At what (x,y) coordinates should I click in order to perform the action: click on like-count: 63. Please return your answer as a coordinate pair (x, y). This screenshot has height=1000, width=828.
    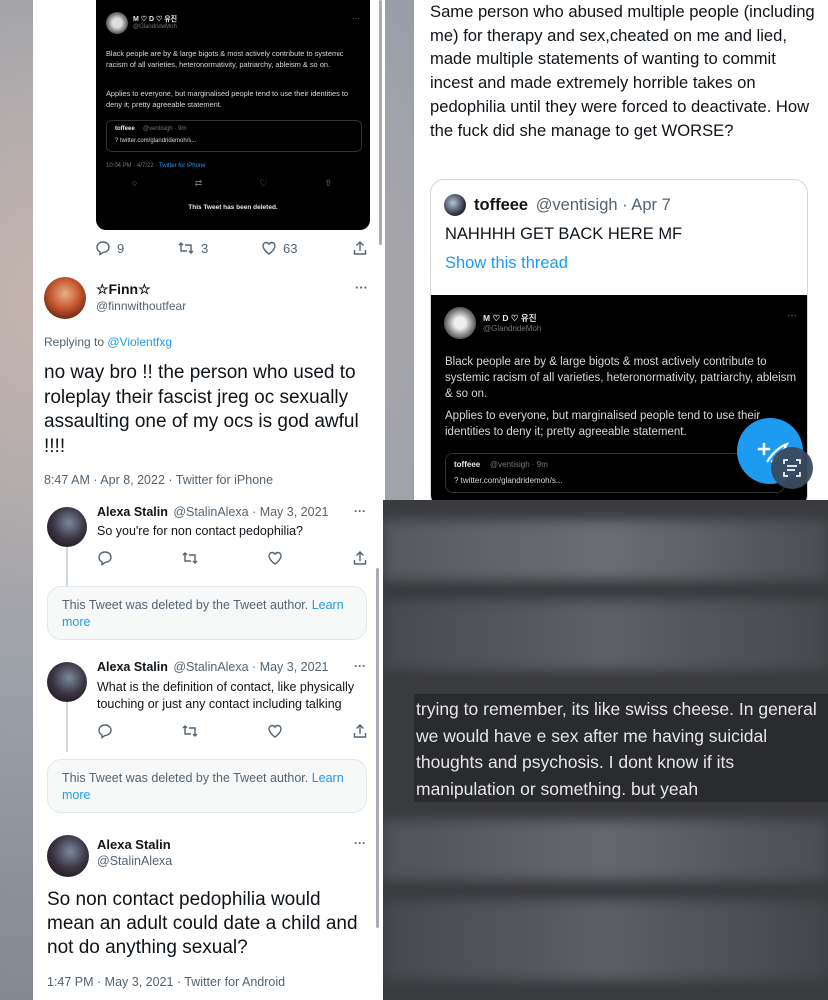
    Looking at the image, I should click on (290, 248).